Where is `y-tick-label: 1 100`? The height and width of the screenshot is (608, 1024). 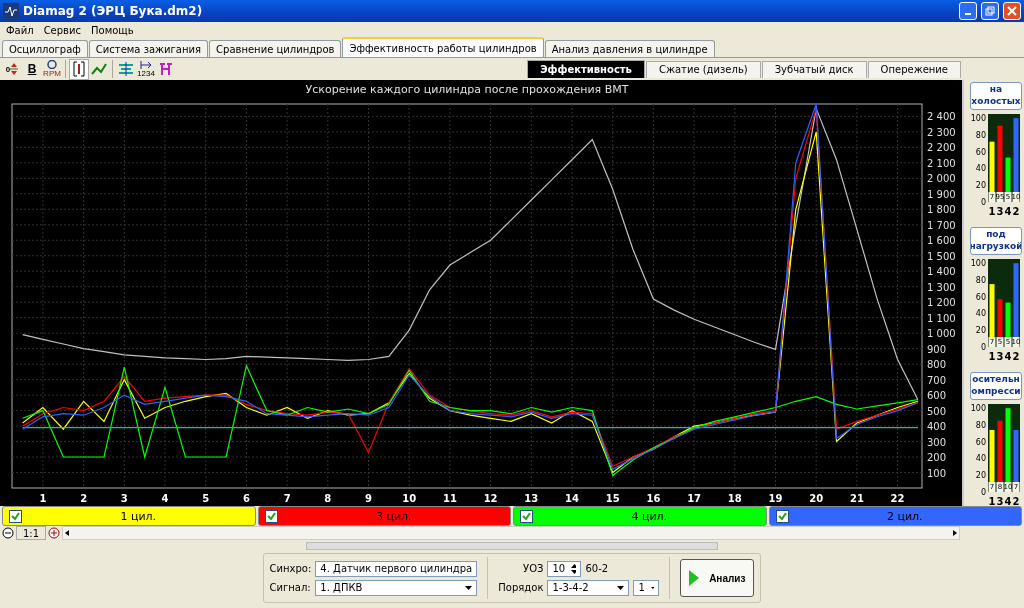 y-tick-label: 1 100 is located at coordinates (941, 318).